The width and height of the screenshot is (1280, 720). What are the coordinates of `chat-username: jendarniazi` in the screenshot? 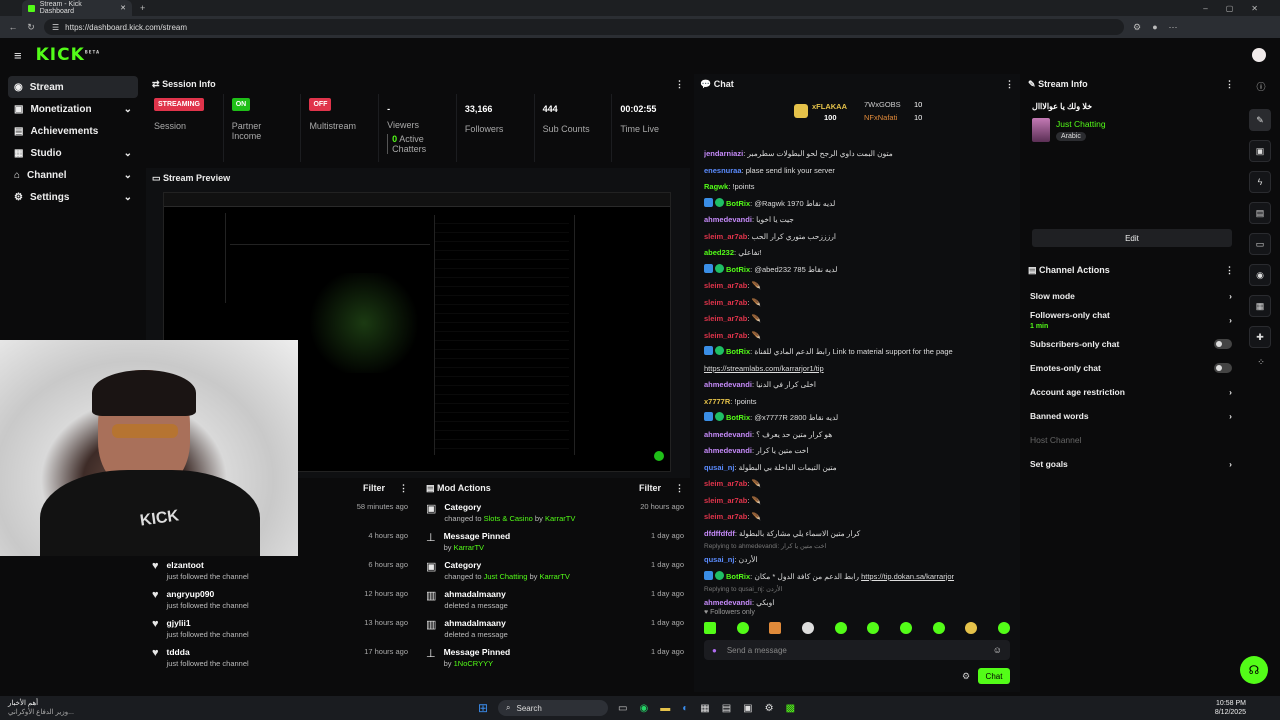 It's located at (723, 153).